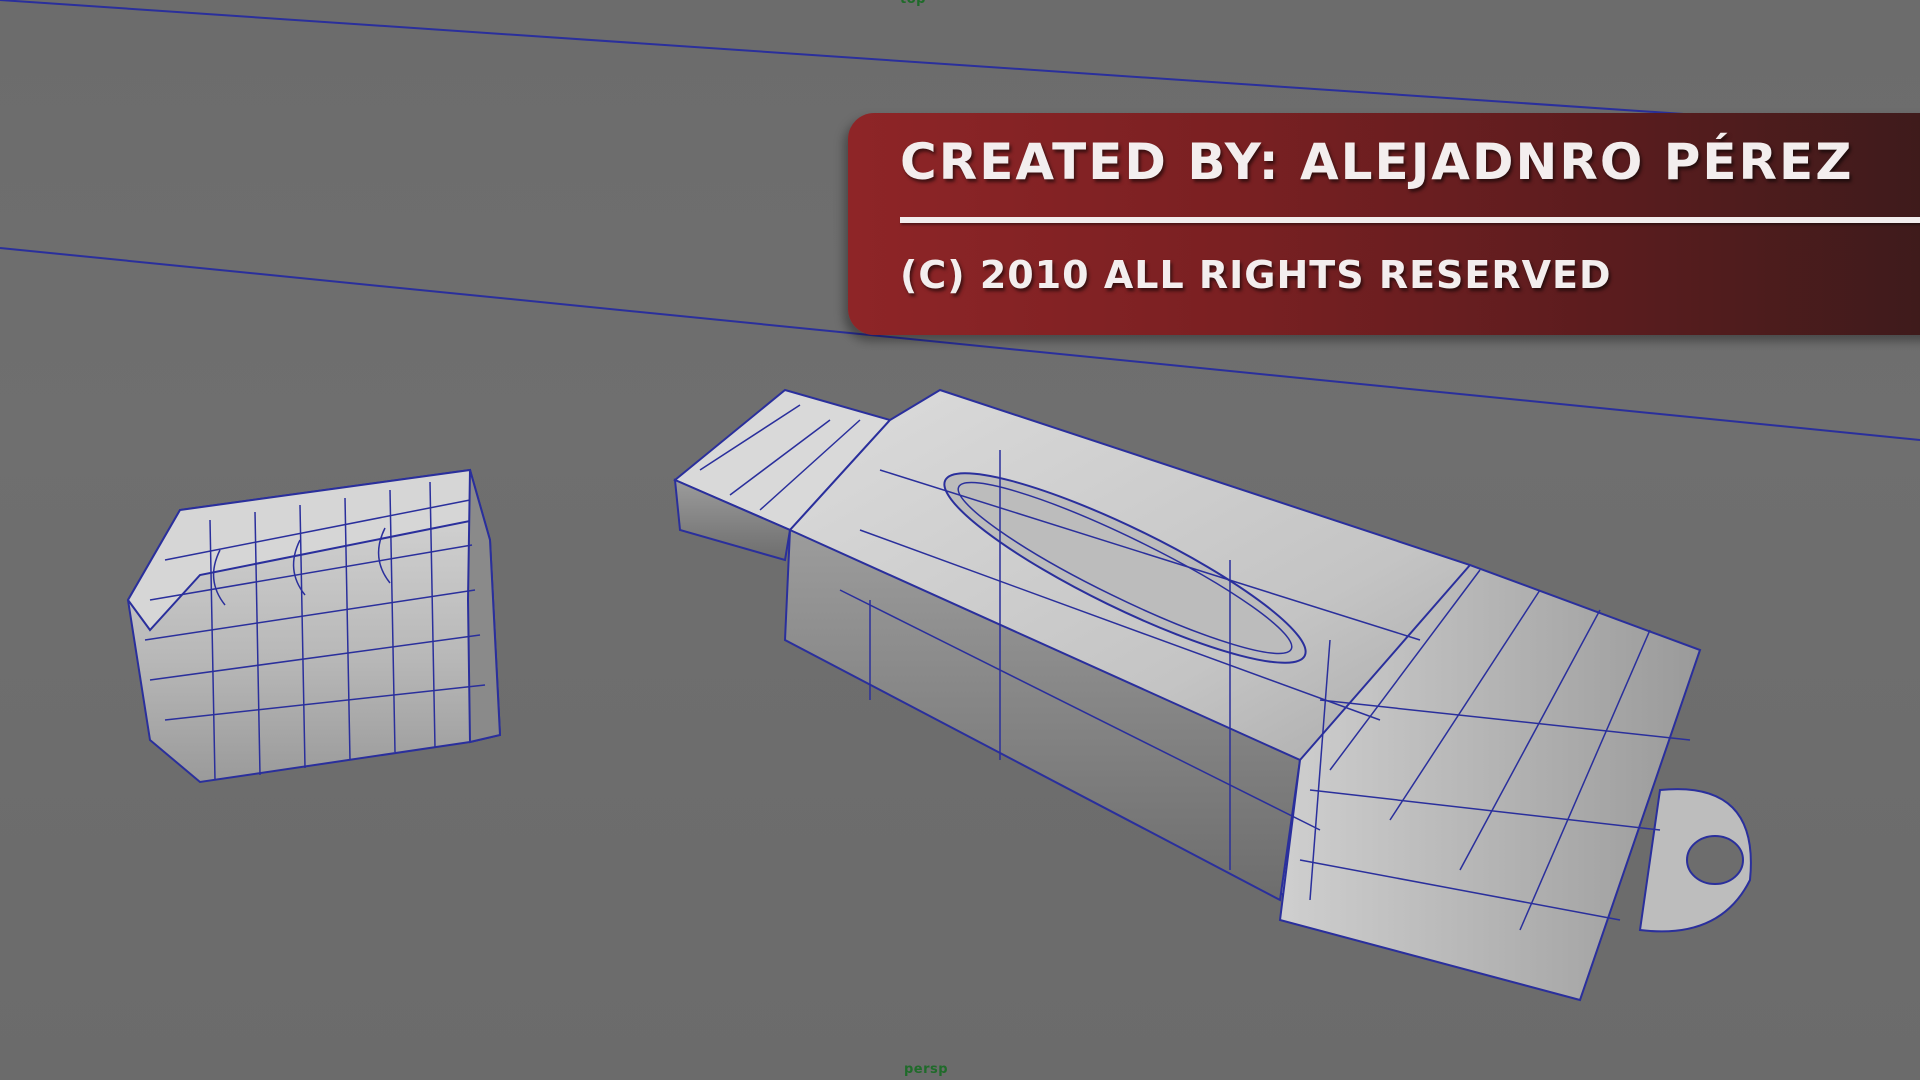 This screenshot has height=1080, width=1920. What do you see at coordinates (314, 626) in the screenshot?
I see `usb-cap-model` at bounding box center [314, 626].